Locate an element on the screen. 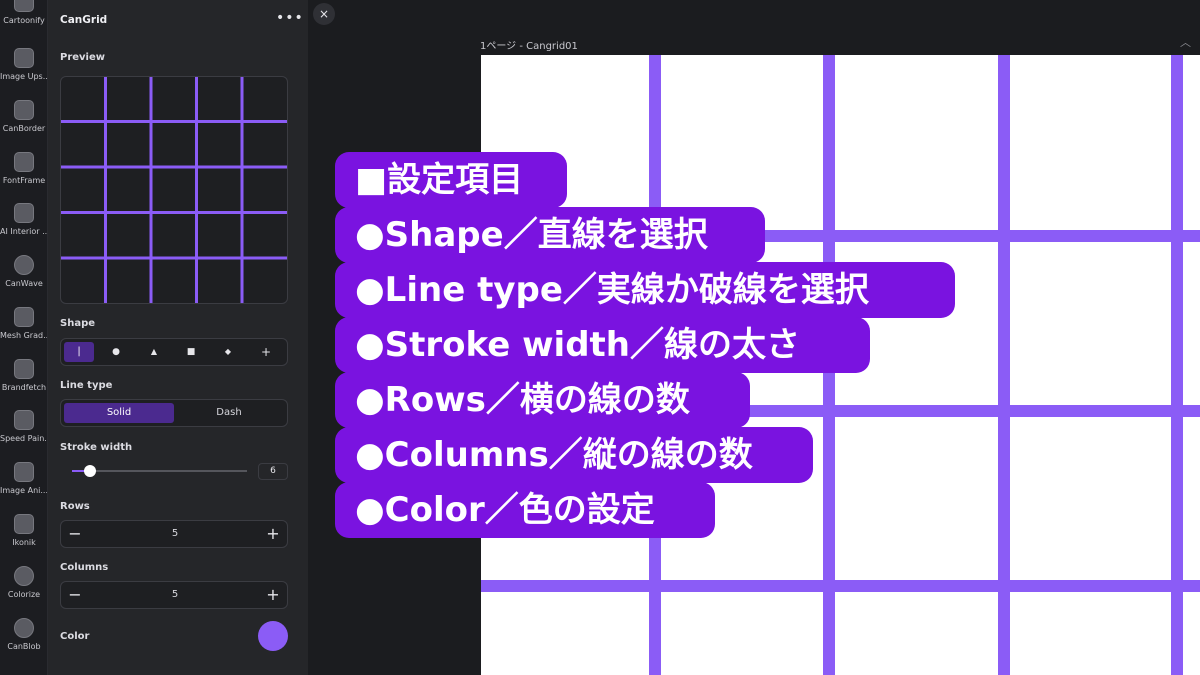 The height and width of the screenshot is (675, 1200). callout-line-heading: ■設定項目 is located at coordinates (451, 180).